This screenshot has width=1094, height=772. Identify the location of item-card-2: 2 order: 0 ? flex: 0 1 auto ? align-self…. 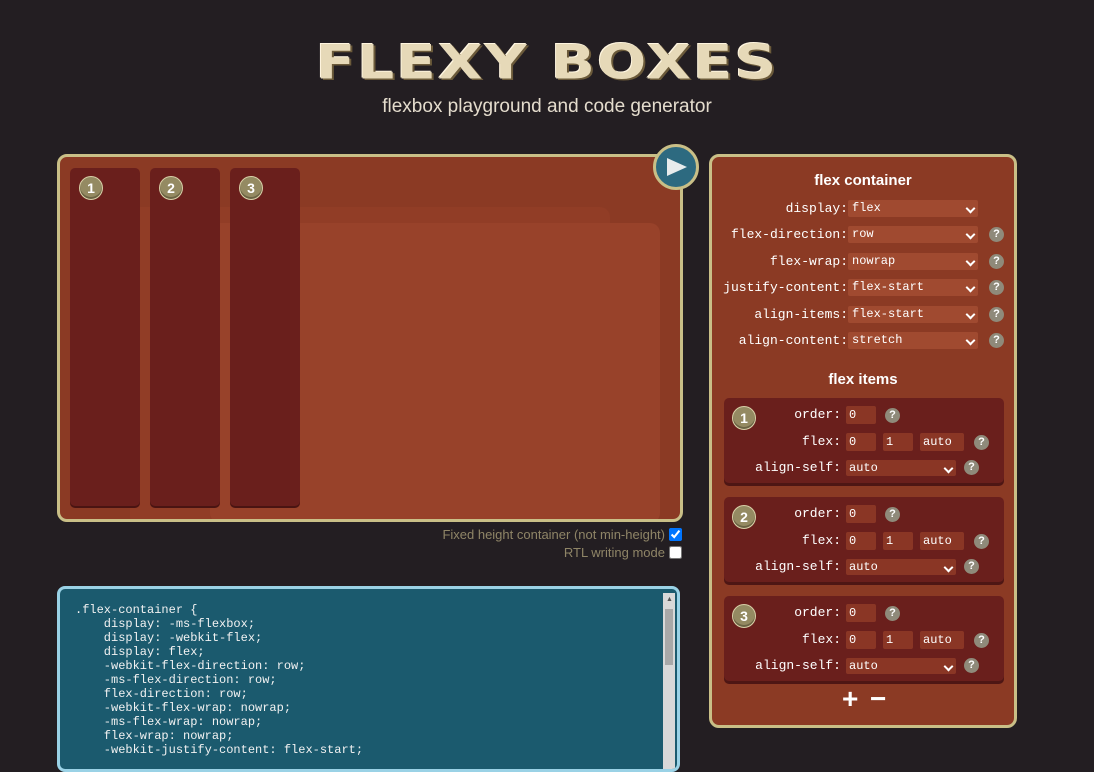
(864, 539).